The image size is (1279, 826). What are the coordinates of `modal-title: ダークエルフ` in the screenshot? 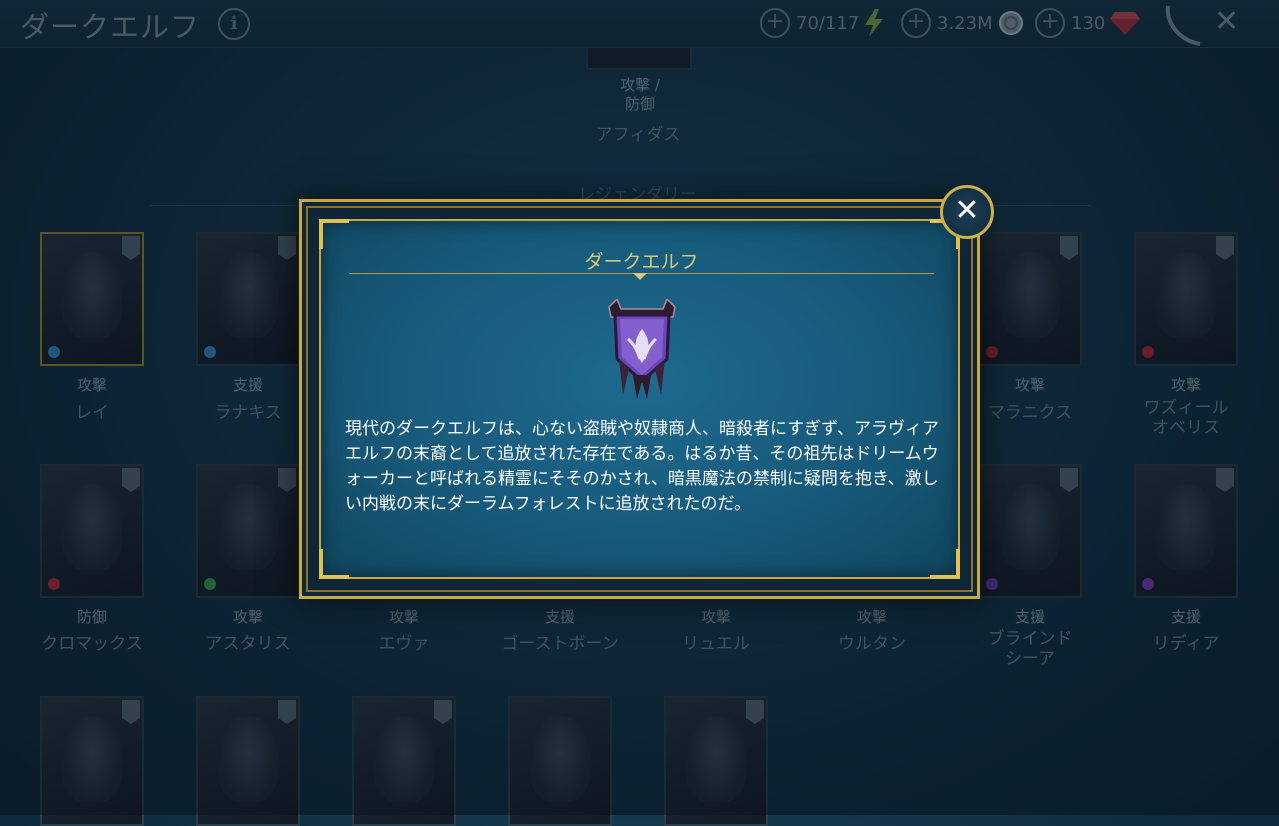 It's located at (641, 262).